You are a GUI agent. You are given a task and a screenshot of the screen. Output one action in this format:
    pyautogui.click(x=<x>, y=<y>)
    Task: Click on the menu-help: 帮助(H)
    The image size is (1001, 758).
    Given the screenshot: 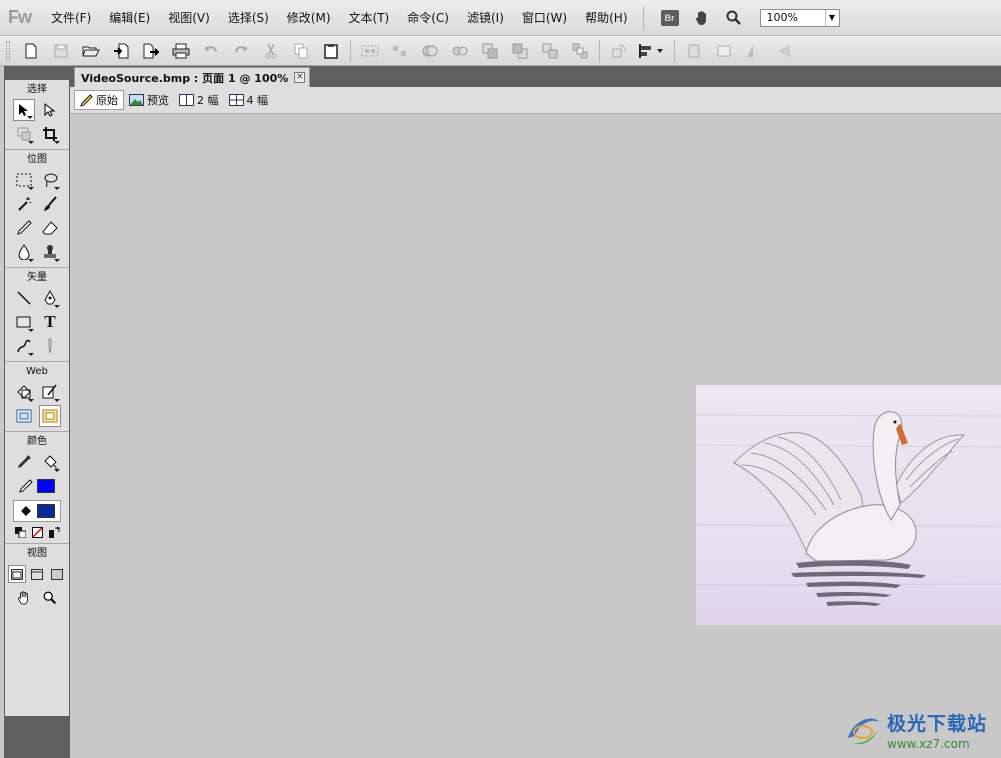 What is the action you would take?
    pyautogui.click(x=606, y=18)
    